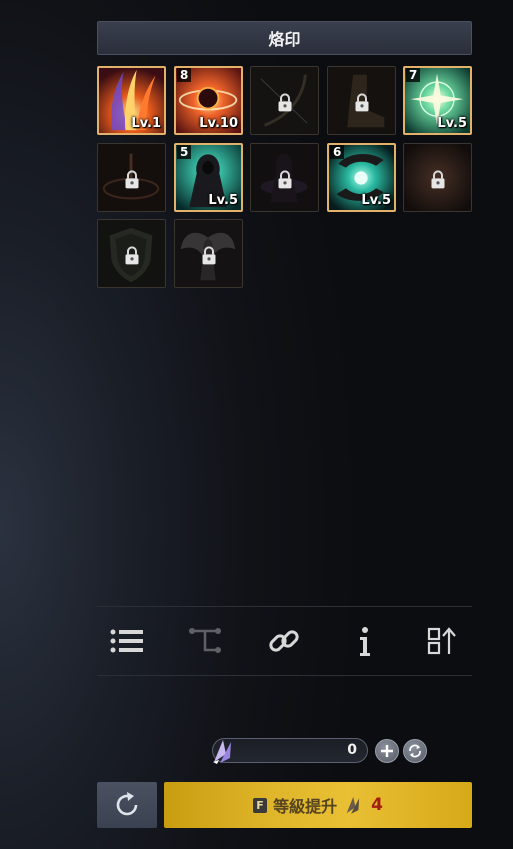  What do you see at coordinates (337, 152) in the screenshot?
I see `slot-badge: 6` at bounding box center [337, 152].